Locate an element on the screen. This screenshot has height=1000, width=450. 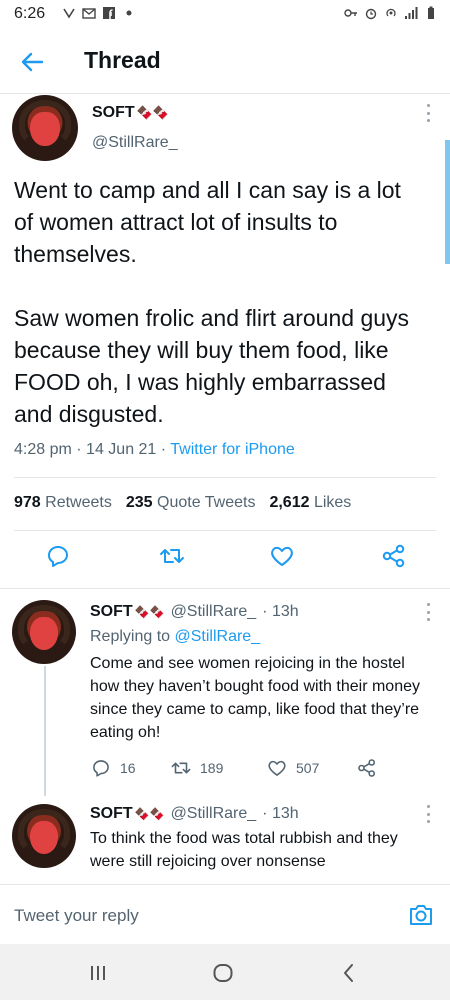
author-name: SOFT 🍫🍫 is located at coordinates (130, 113).